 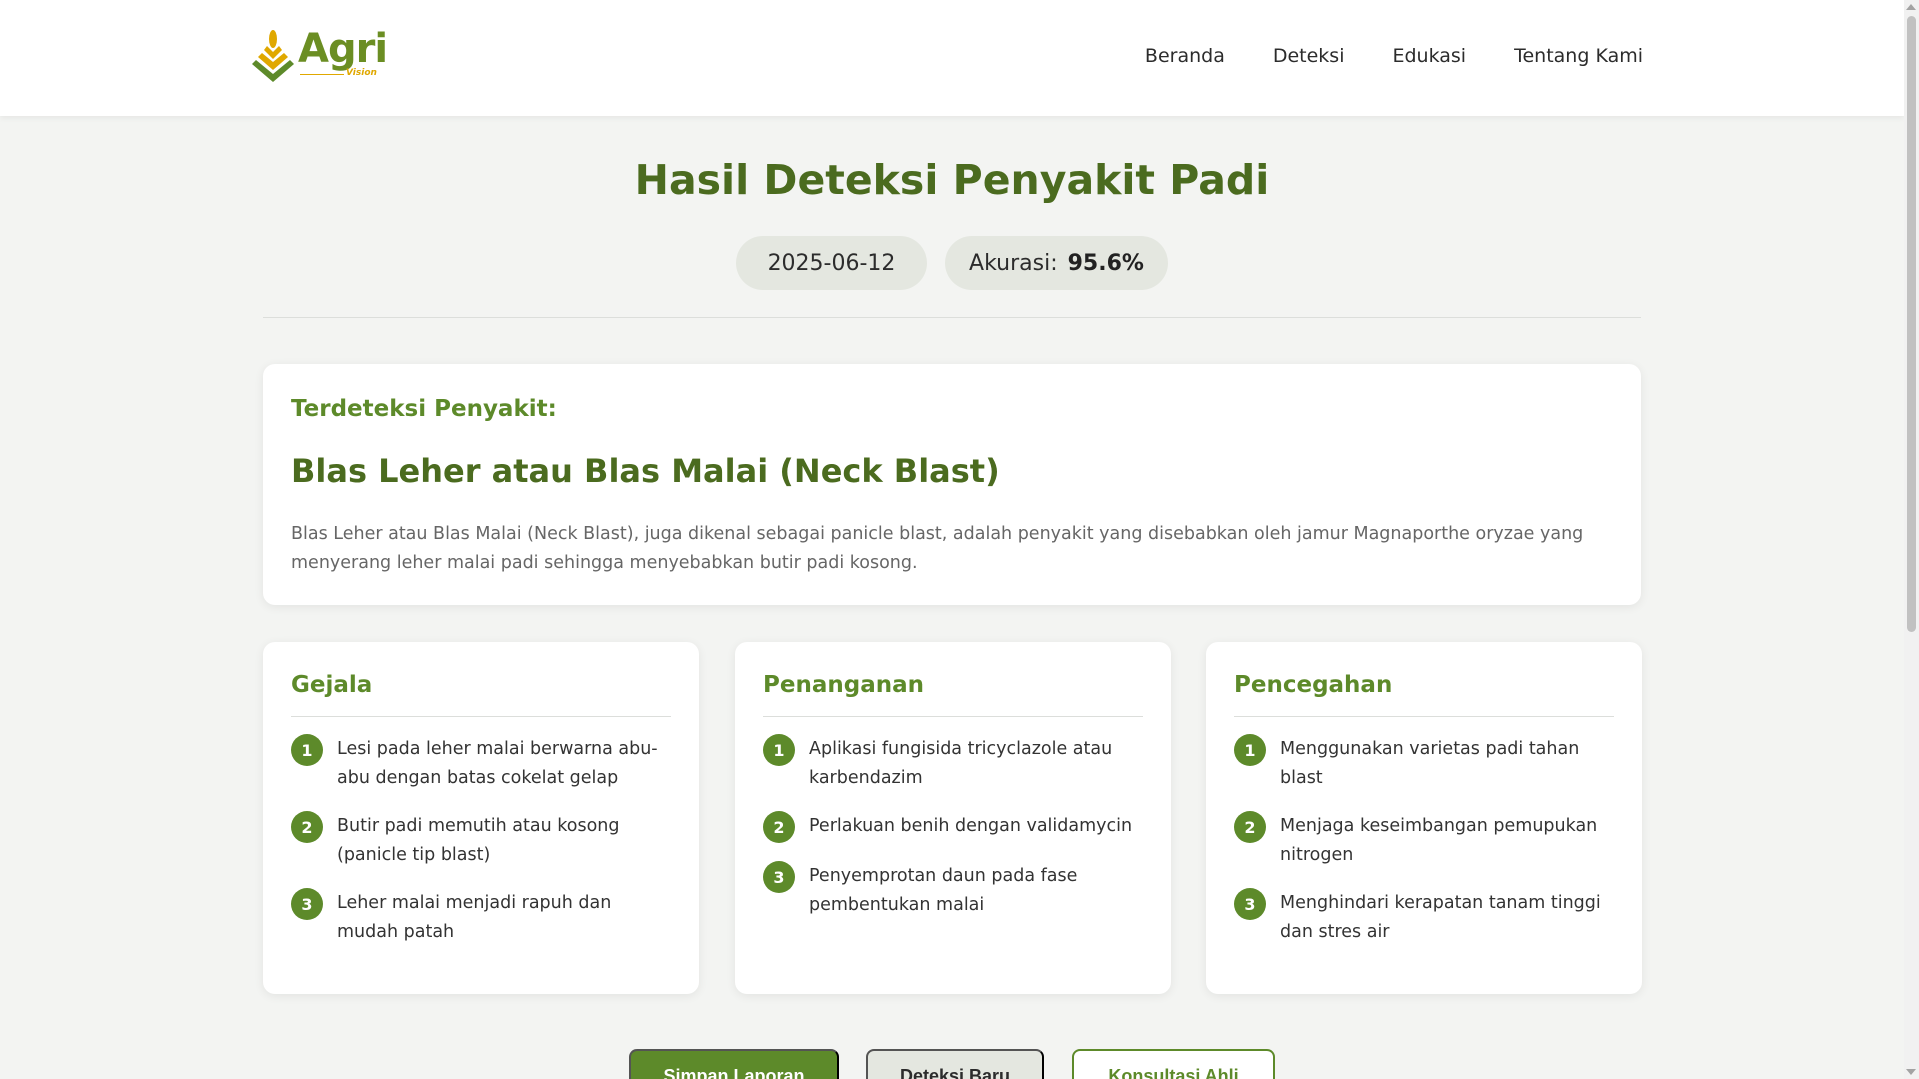 I want to click on detected-label: Terdeteksi Penyakit:, so click(x=424, y=409).